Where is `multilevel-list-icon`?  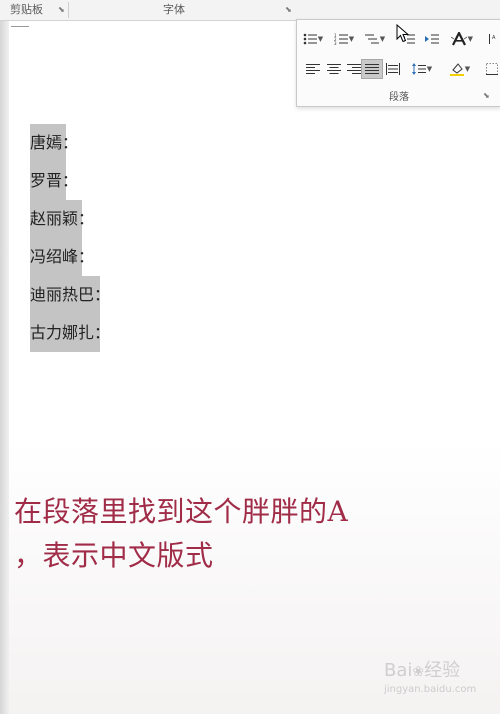
multilevel-list-icon is located at coordinates (371, 39).